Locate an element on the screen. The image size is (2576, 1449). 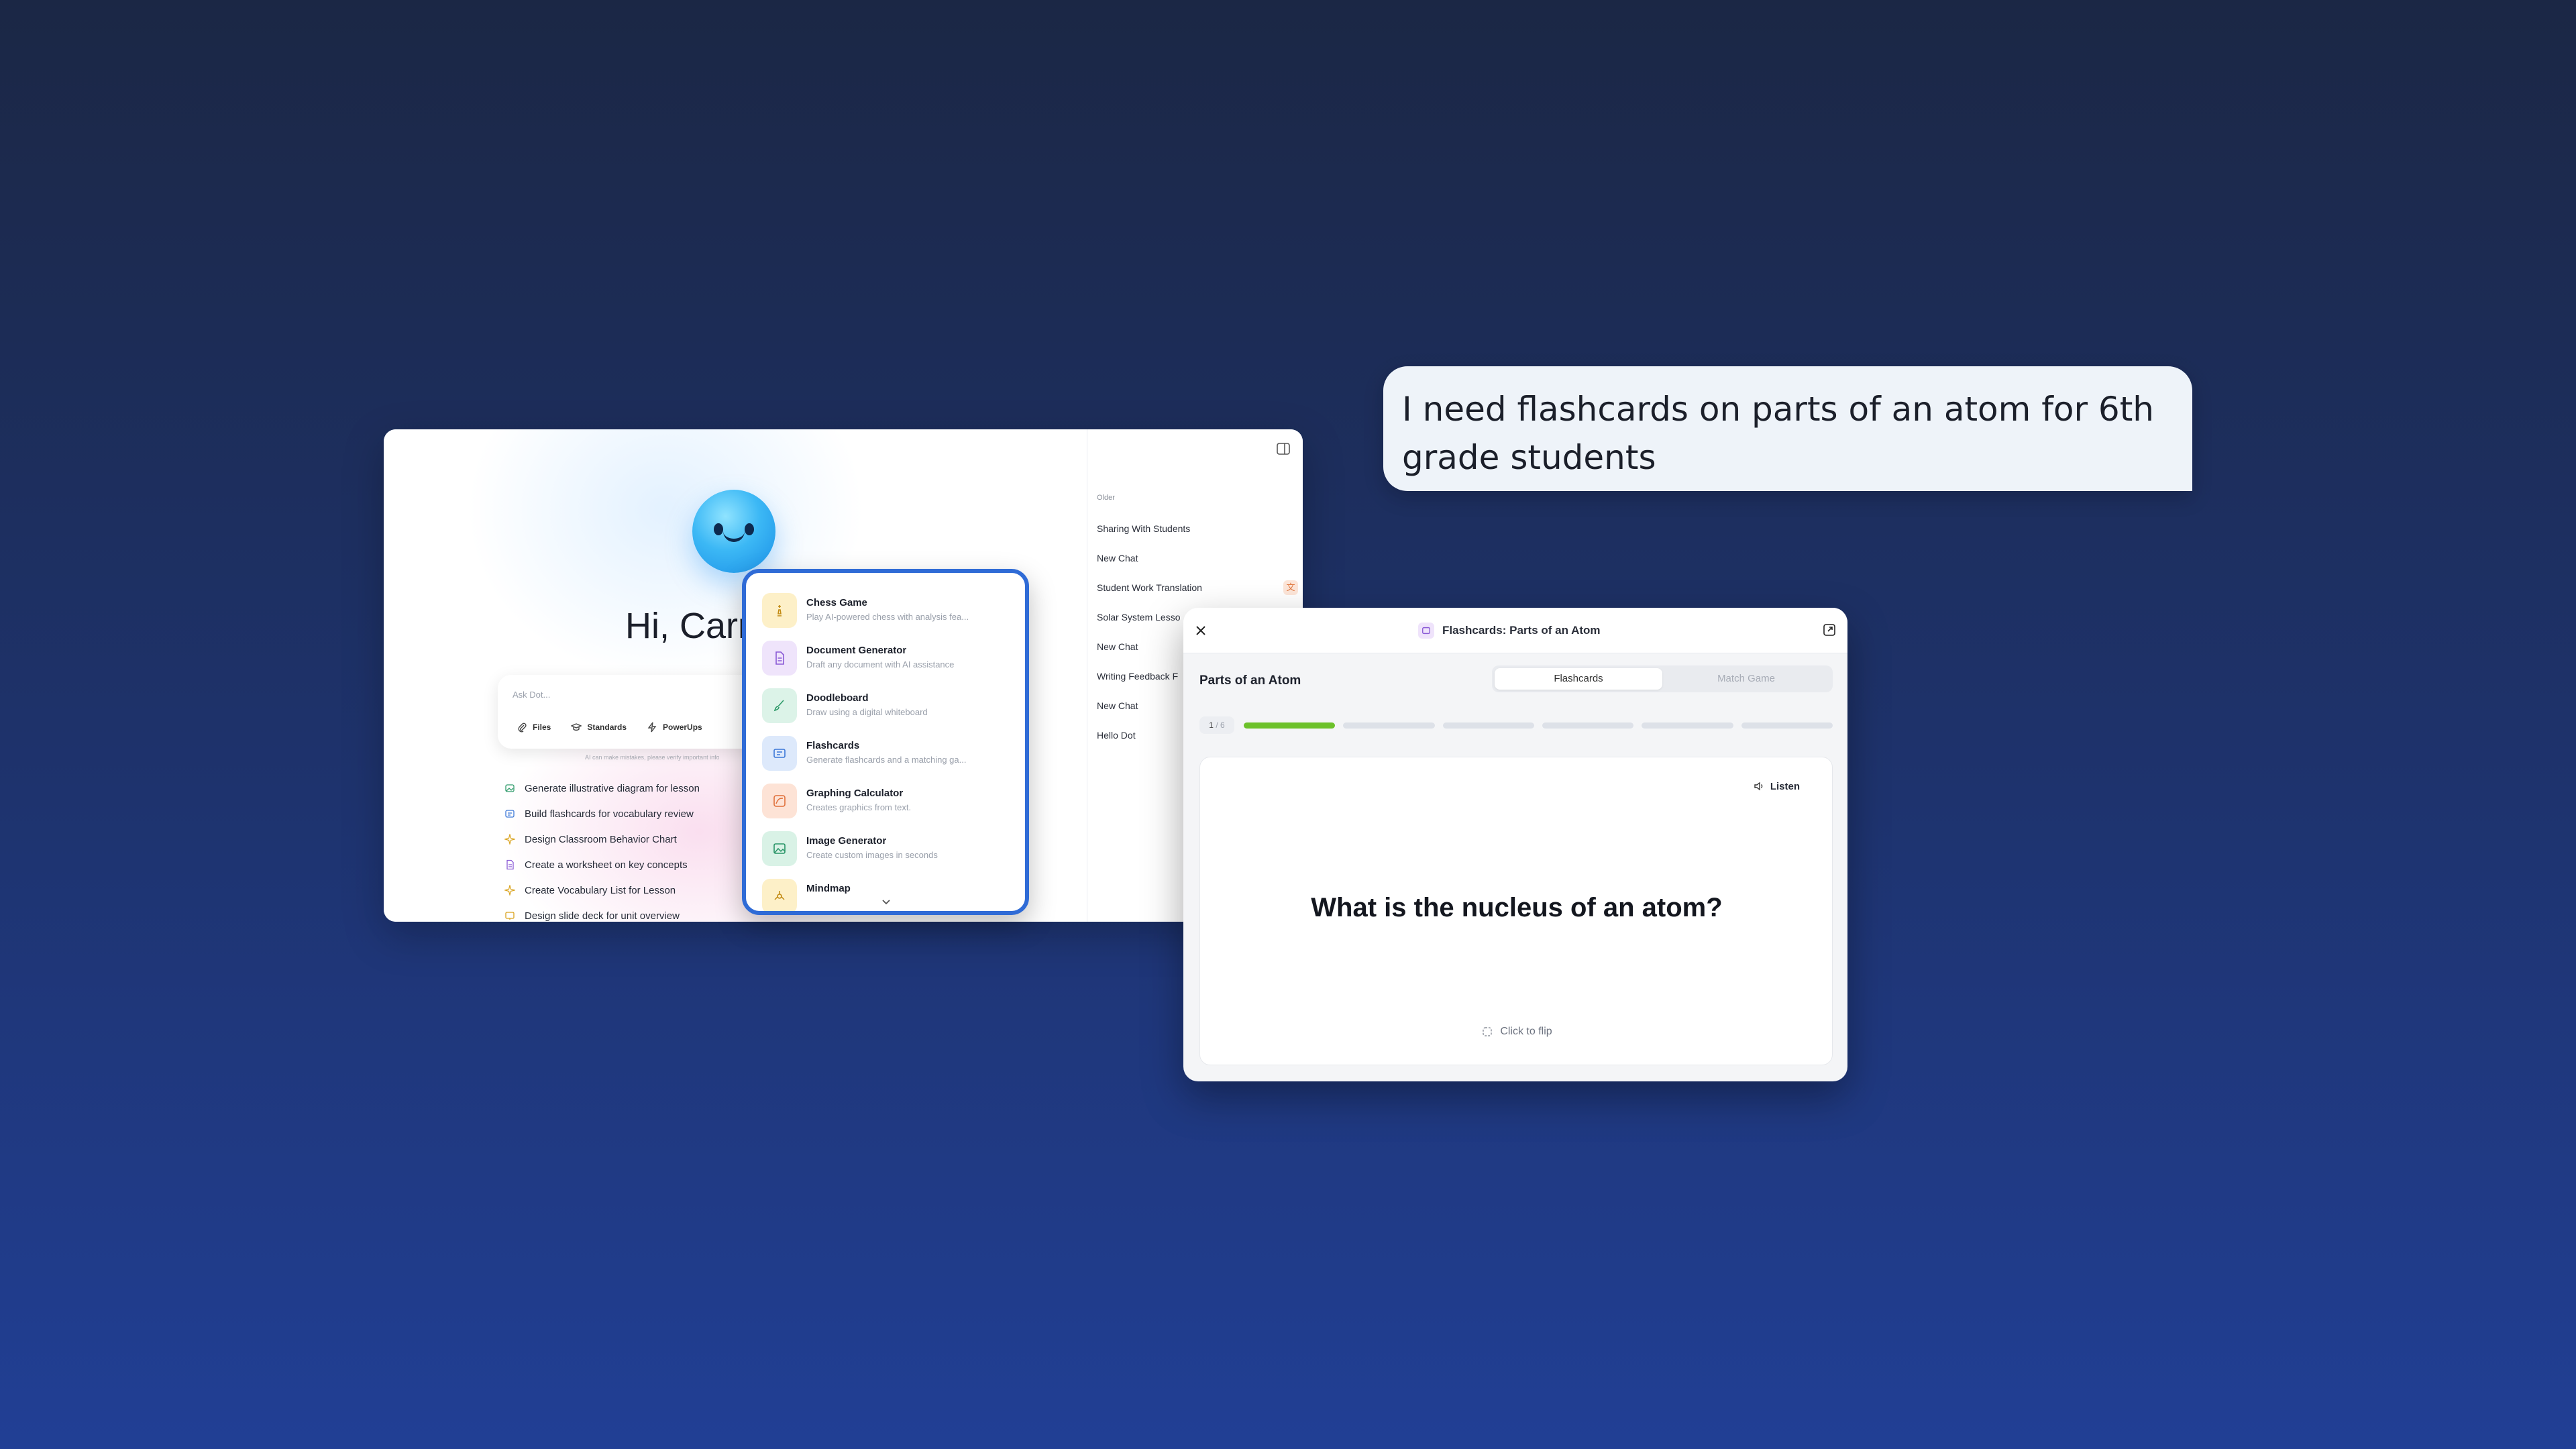
mode-tabs: Flashcards Match Game is located at coordinates (1662, 678).